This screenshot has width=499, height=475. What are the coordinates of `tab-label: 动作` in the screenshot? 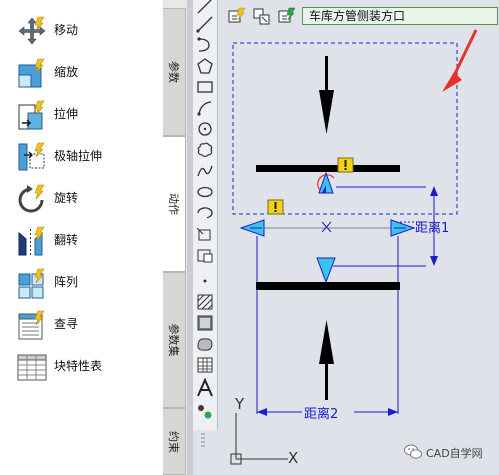 It's located at (173, 204).